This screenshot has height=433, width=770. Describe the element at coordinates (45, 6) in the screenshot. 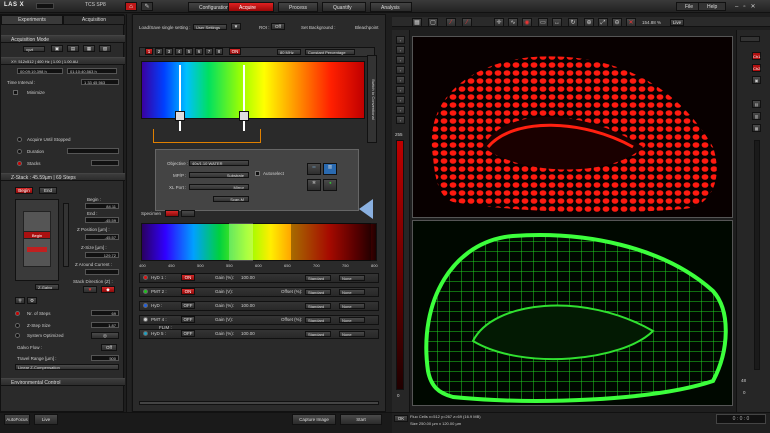

I see `search-field` at that location.